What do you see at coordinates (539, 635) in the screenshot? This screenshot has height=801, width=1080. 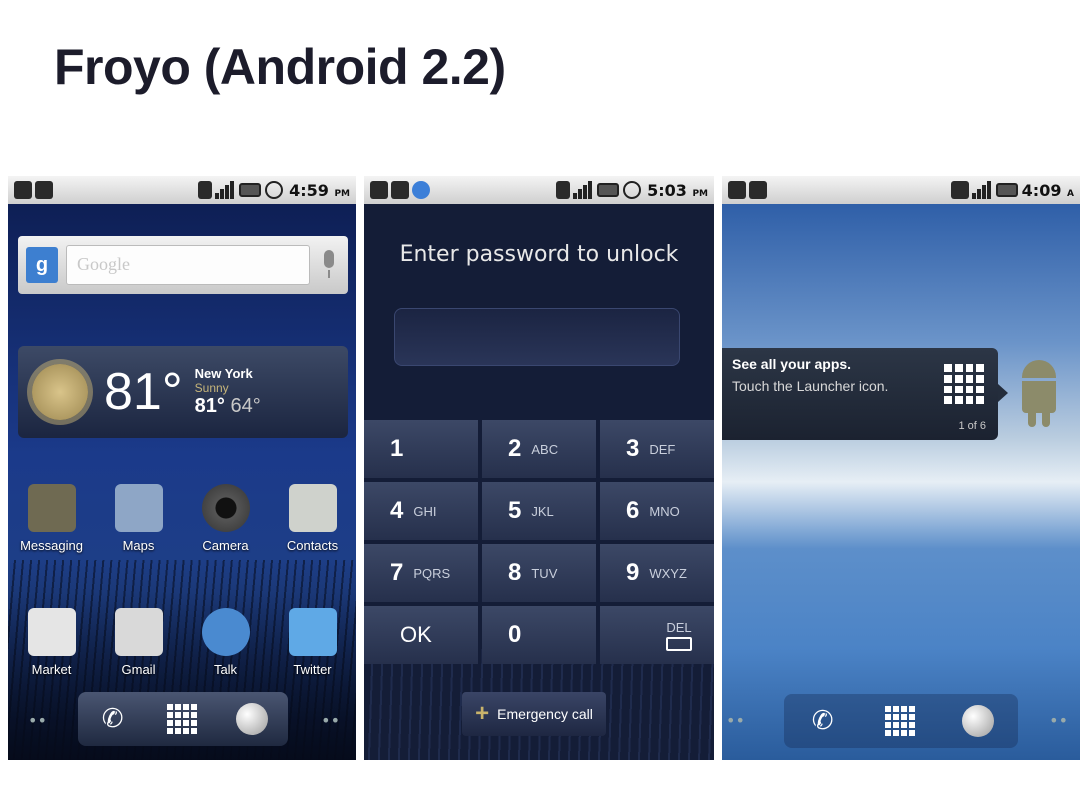 I see `key-0: 0` at bounding box center [539, 635].